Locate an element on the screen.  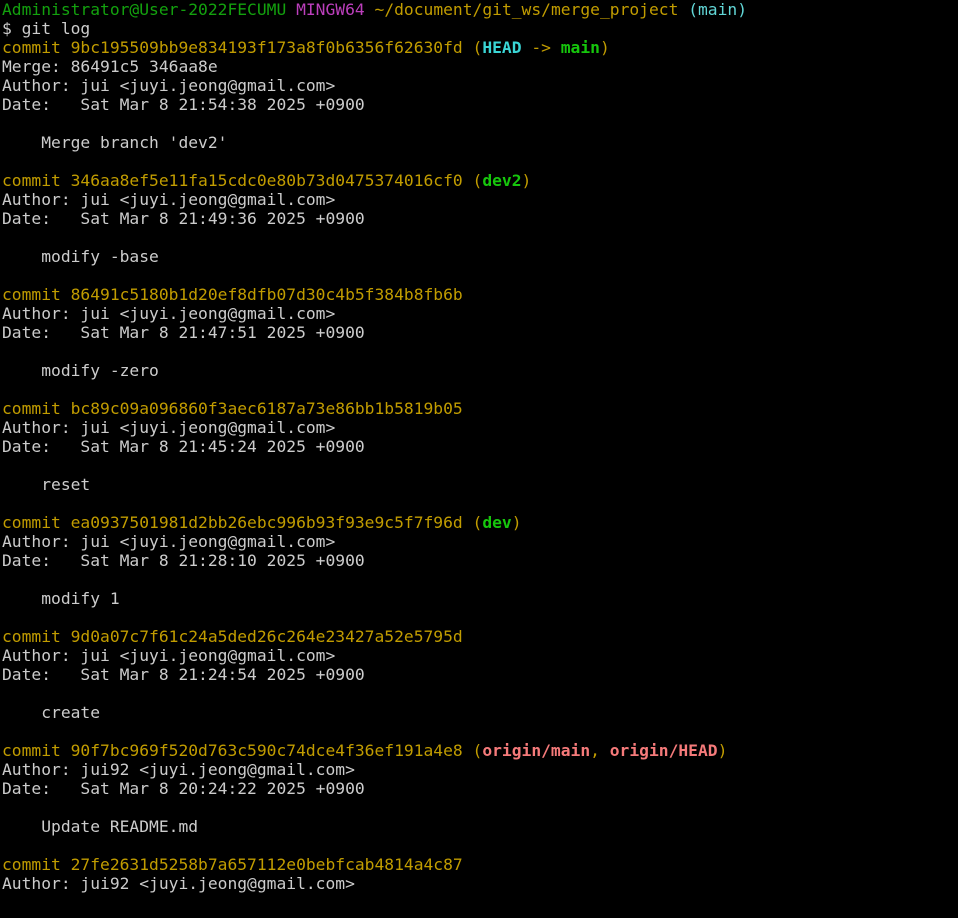
terminal-text-segment: Merge: 86491c5 346aa8e is located at coordinates (110, 66).